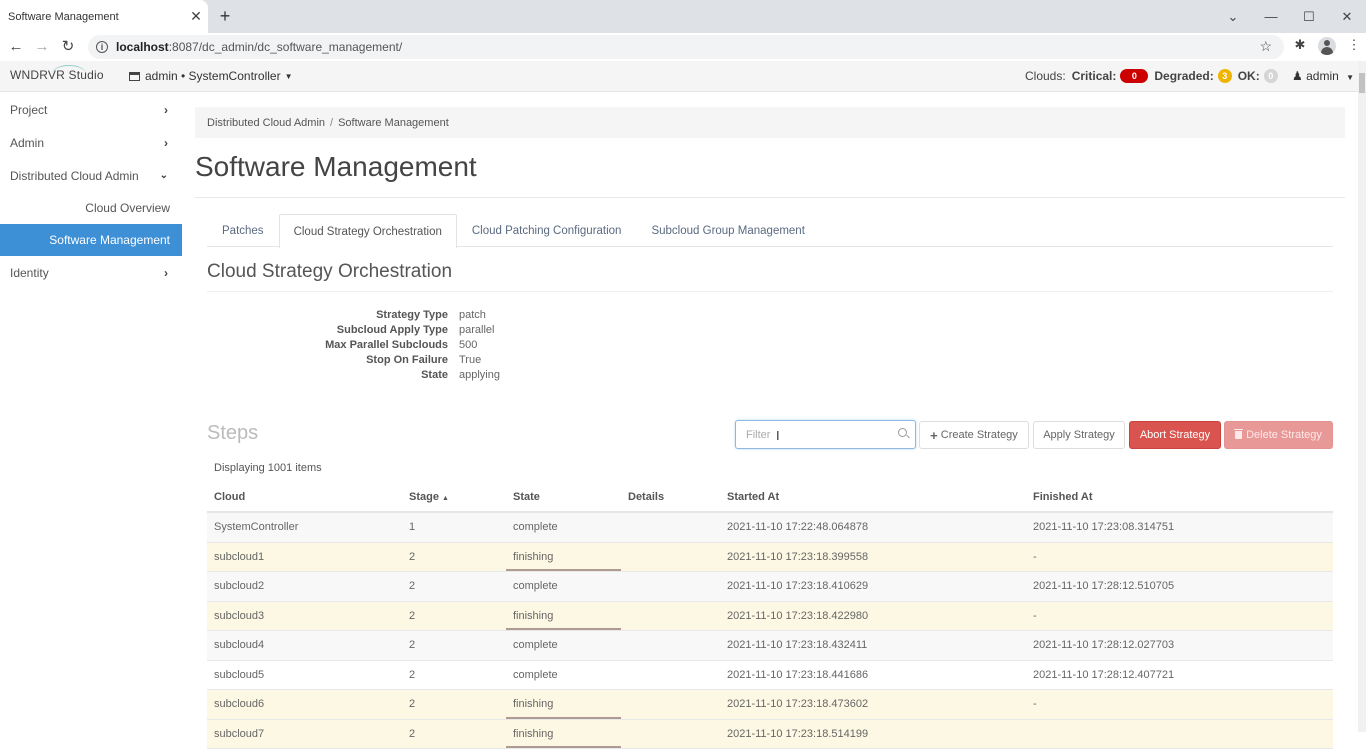 This screenshot has height=749, width=1366. I want to click on page-scrollbar, so click(1362, 396).